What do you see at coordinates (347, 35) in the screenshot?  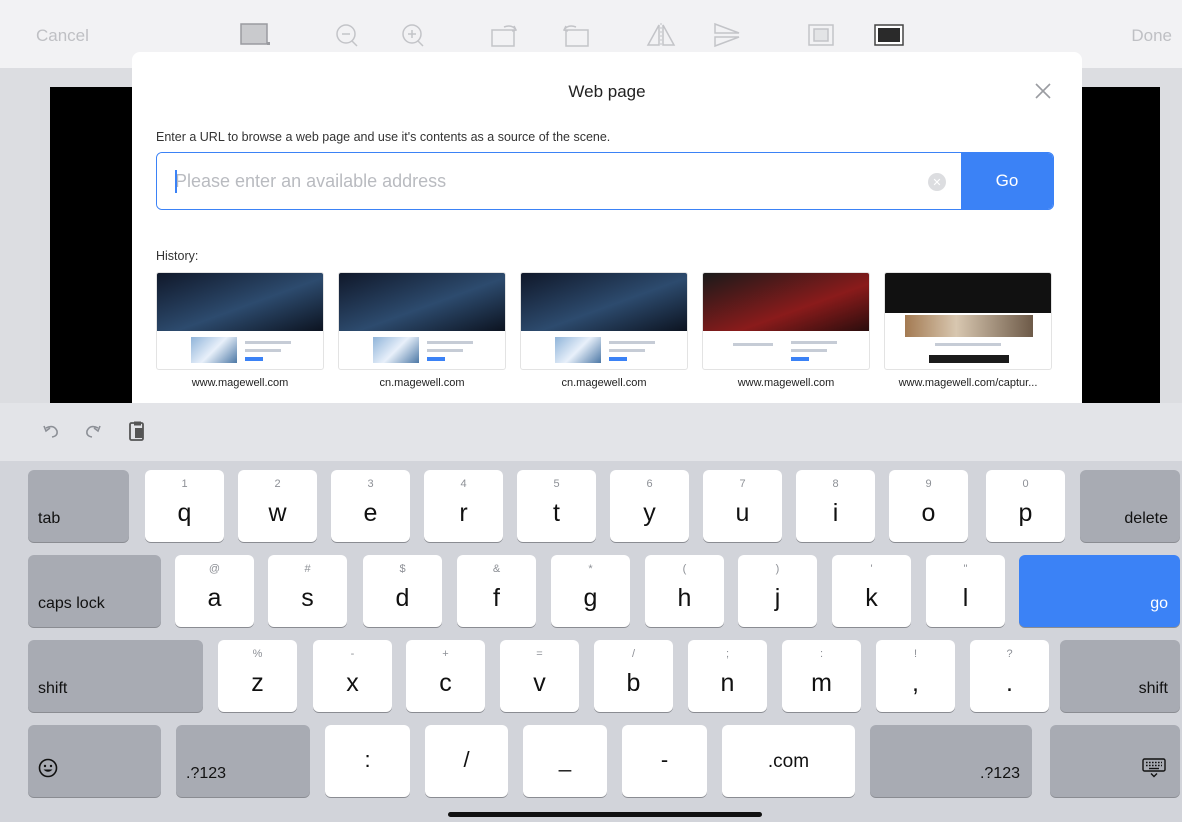 I see `zoom-out-icon` at bounding box center [347, 35].